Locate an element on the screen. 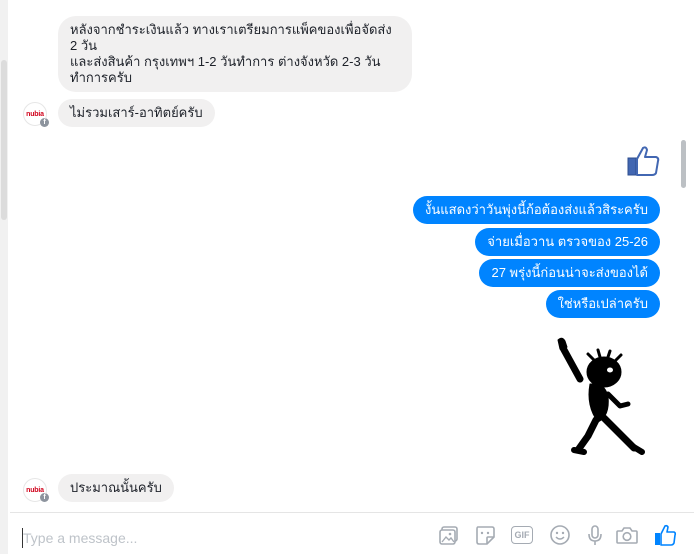  voice-button is located at coordinates (595, 535).